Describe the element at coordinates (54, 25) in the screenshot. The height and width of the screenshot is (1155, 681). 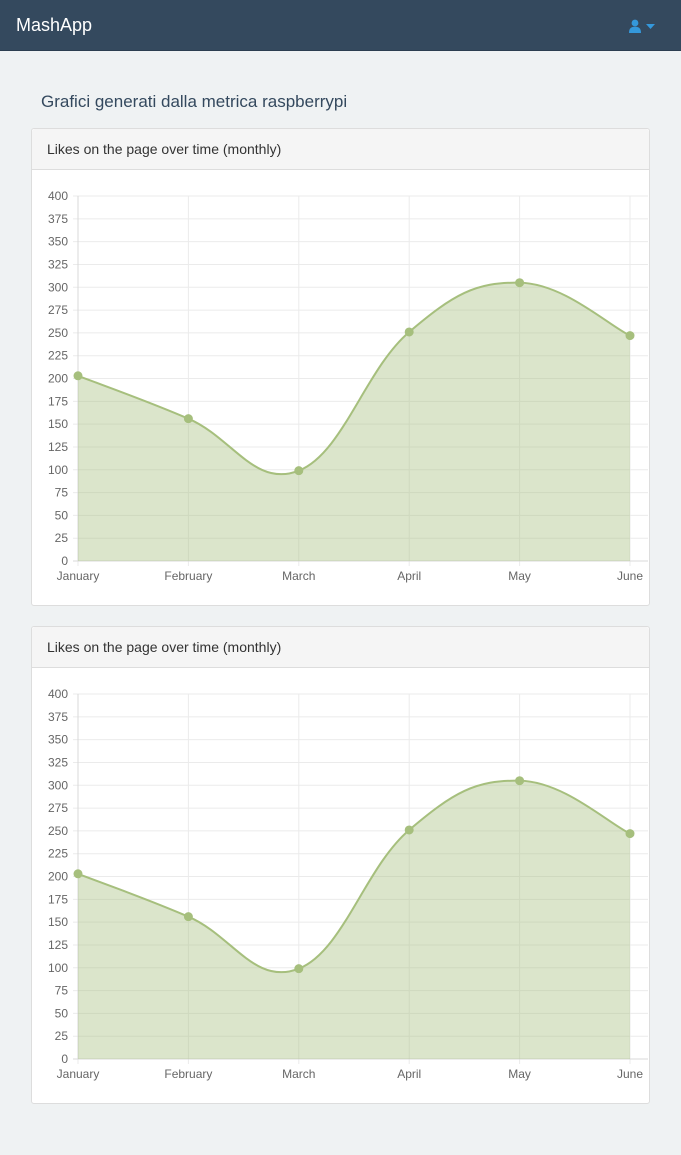
I see `brand-logo-text: MashApp` at that location.